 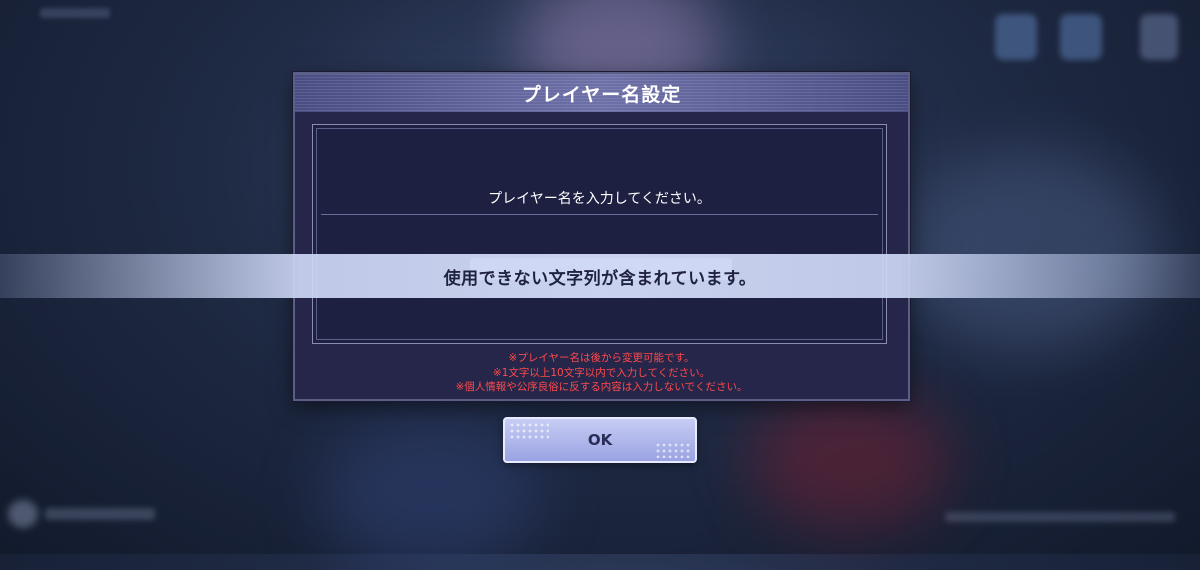 I want to click on background-label, so click(x=75, y=13).